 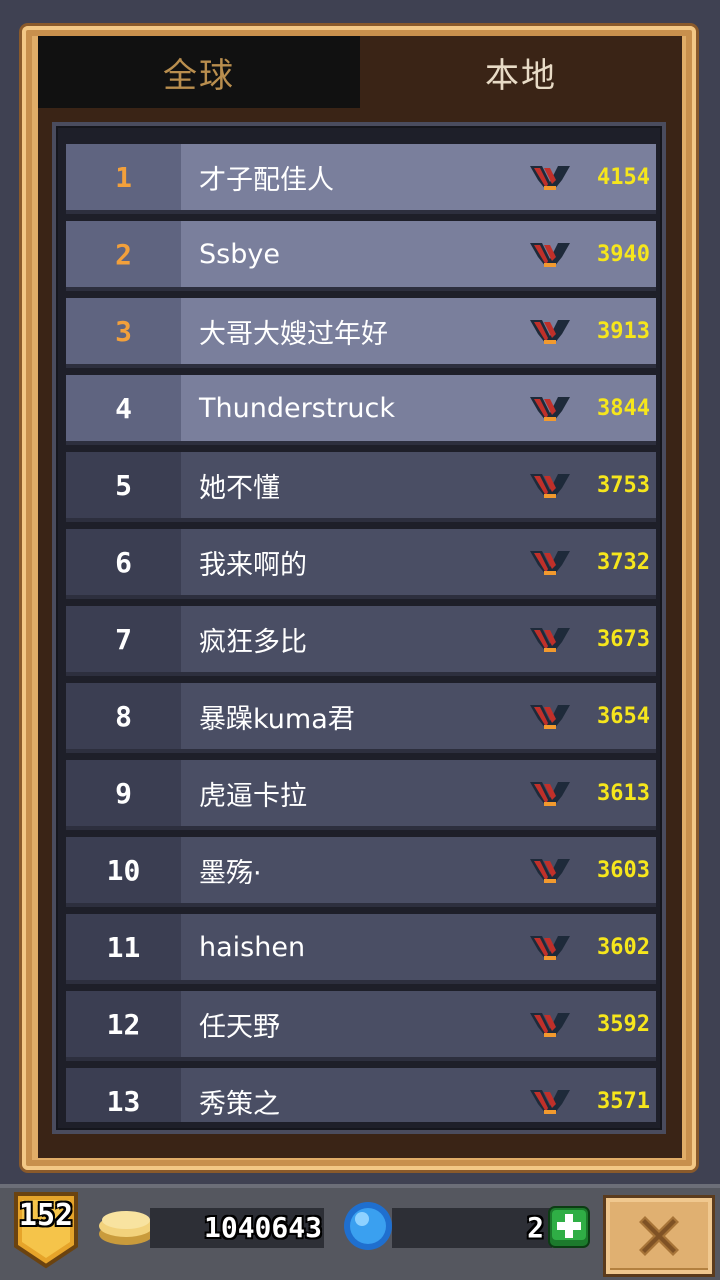 I want to click on player-name: 虎逼卡拉, so click(x=253, y=796).